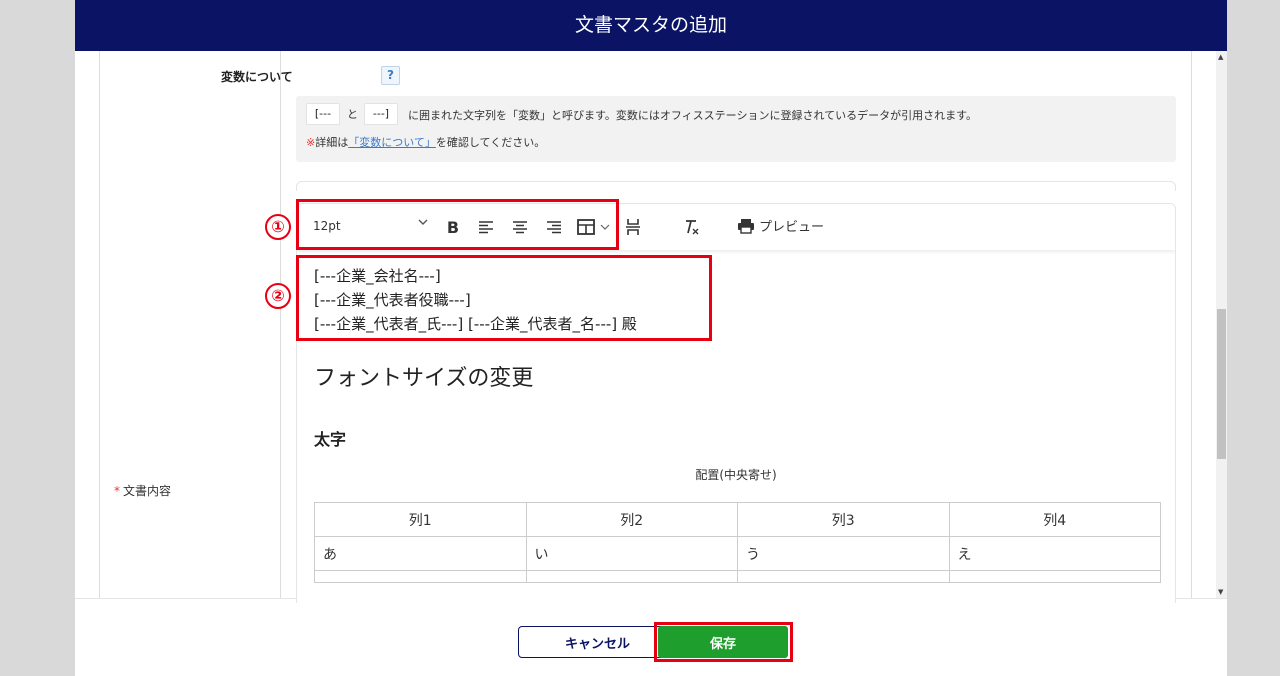  What do you see at coordinates (323, 114) in the screenshot?
I see `token-open: [---` at bounding box center [323, 114].